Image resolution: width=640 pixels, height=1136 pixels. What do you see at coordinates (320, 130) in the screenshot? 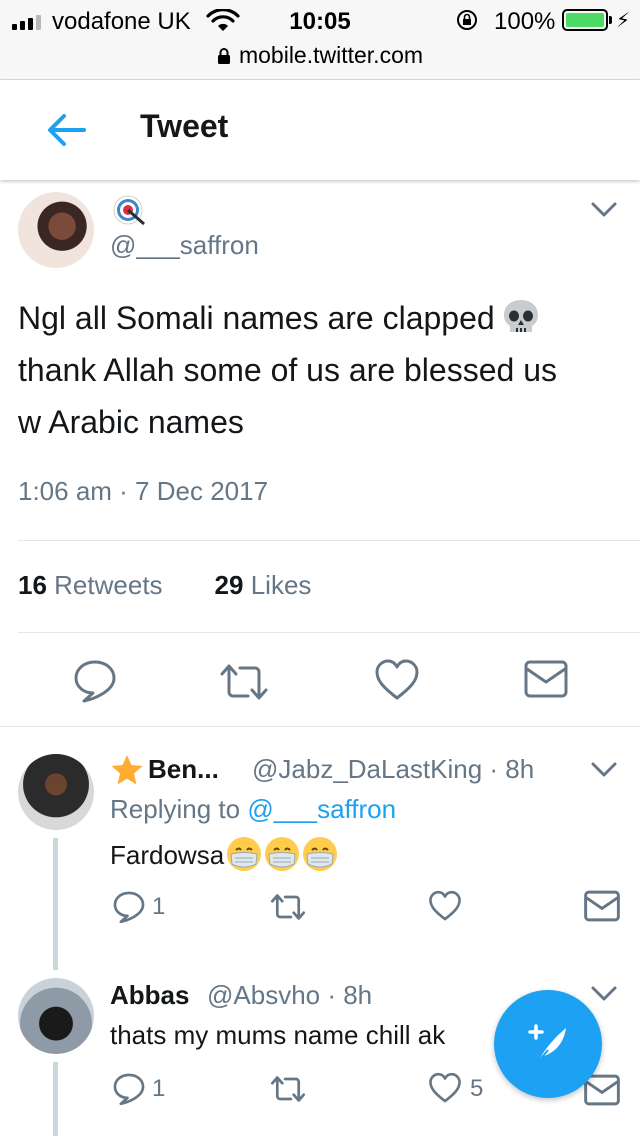
I see `page-header: Tweet` at bounding box center [320, 130].